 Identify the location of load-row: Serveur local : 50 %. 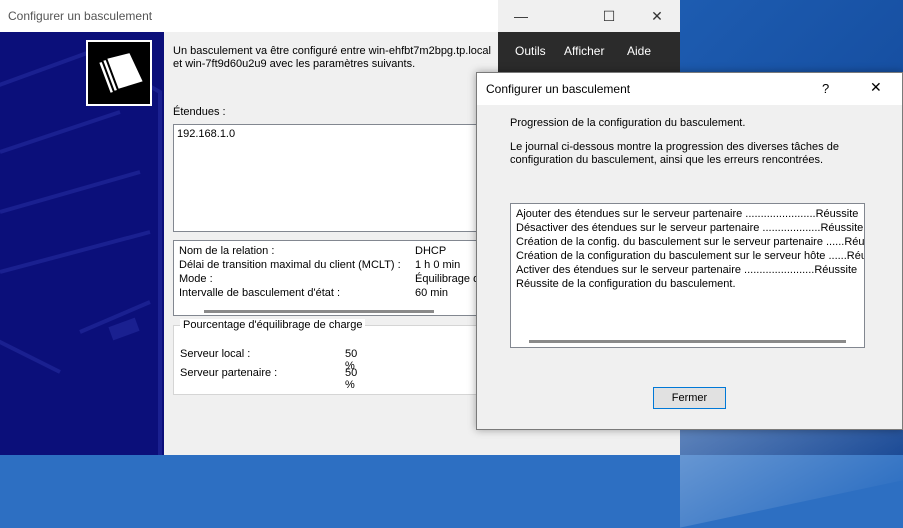
(268, 360).